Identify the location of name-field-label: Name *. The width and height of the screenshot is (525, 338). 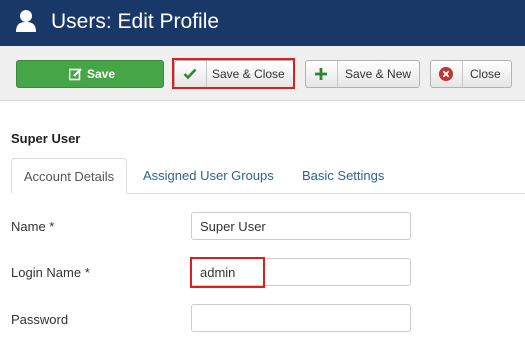
(33, 226).